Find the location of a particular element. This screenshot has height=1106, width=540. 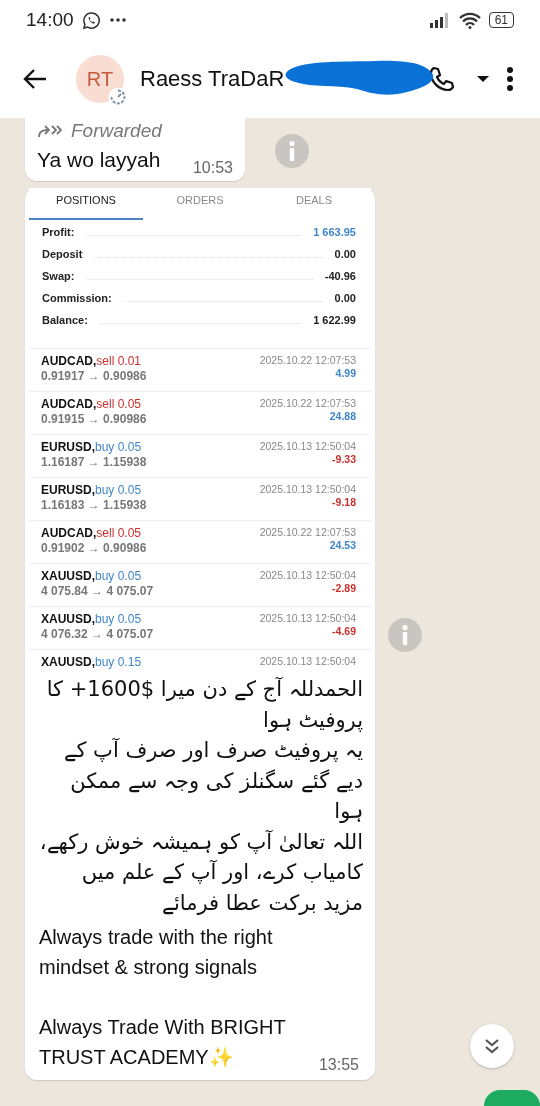

battery-indicator: 61 is located at coordinates (501, 20).